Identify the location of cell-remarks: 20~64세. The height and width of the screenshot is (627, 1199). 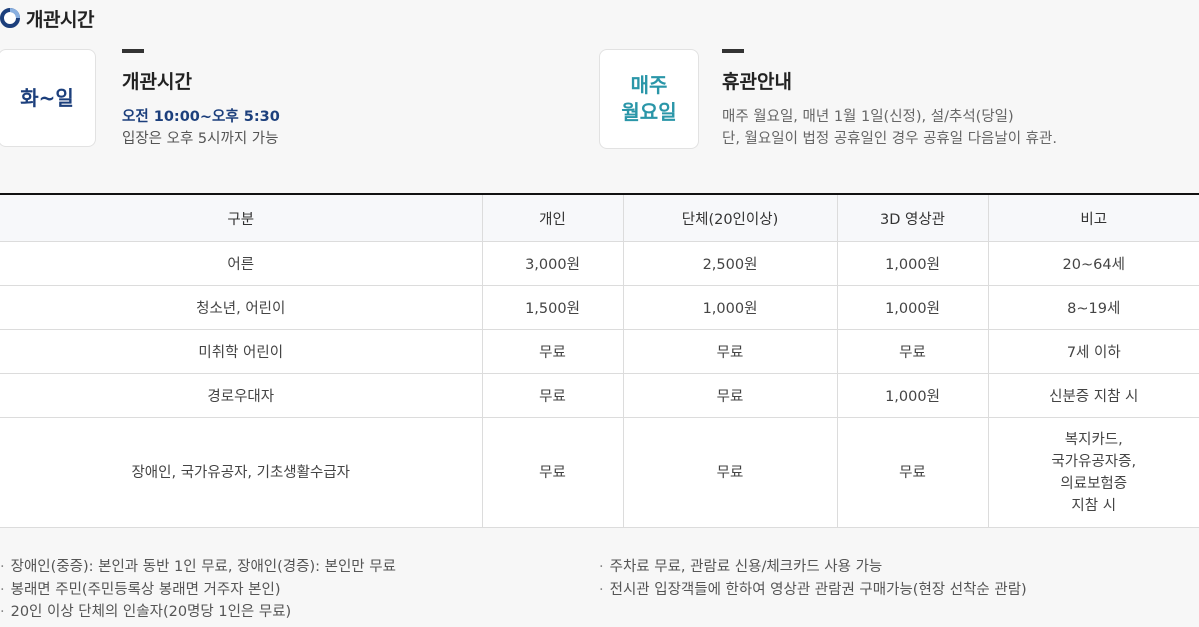
(1093, 263).